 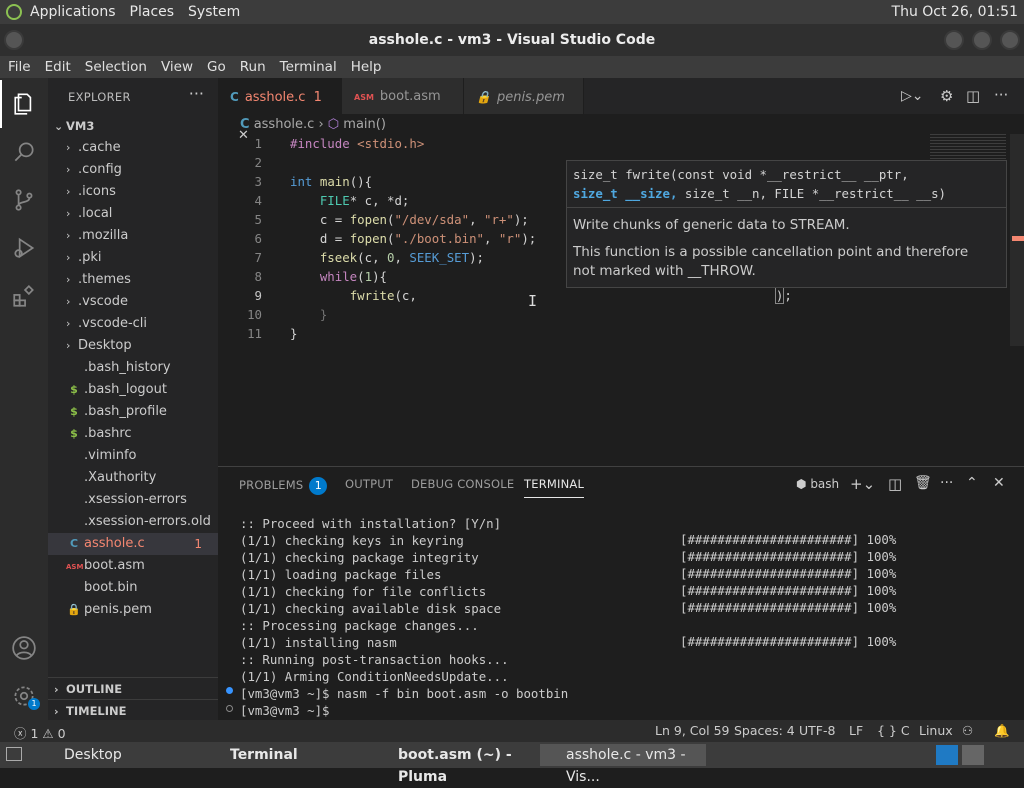 What do you see at coordinates (955, 12) in the screenshot?
I see `clock: Thu Oct 26, 01:51` at bounding box center [955, 12].